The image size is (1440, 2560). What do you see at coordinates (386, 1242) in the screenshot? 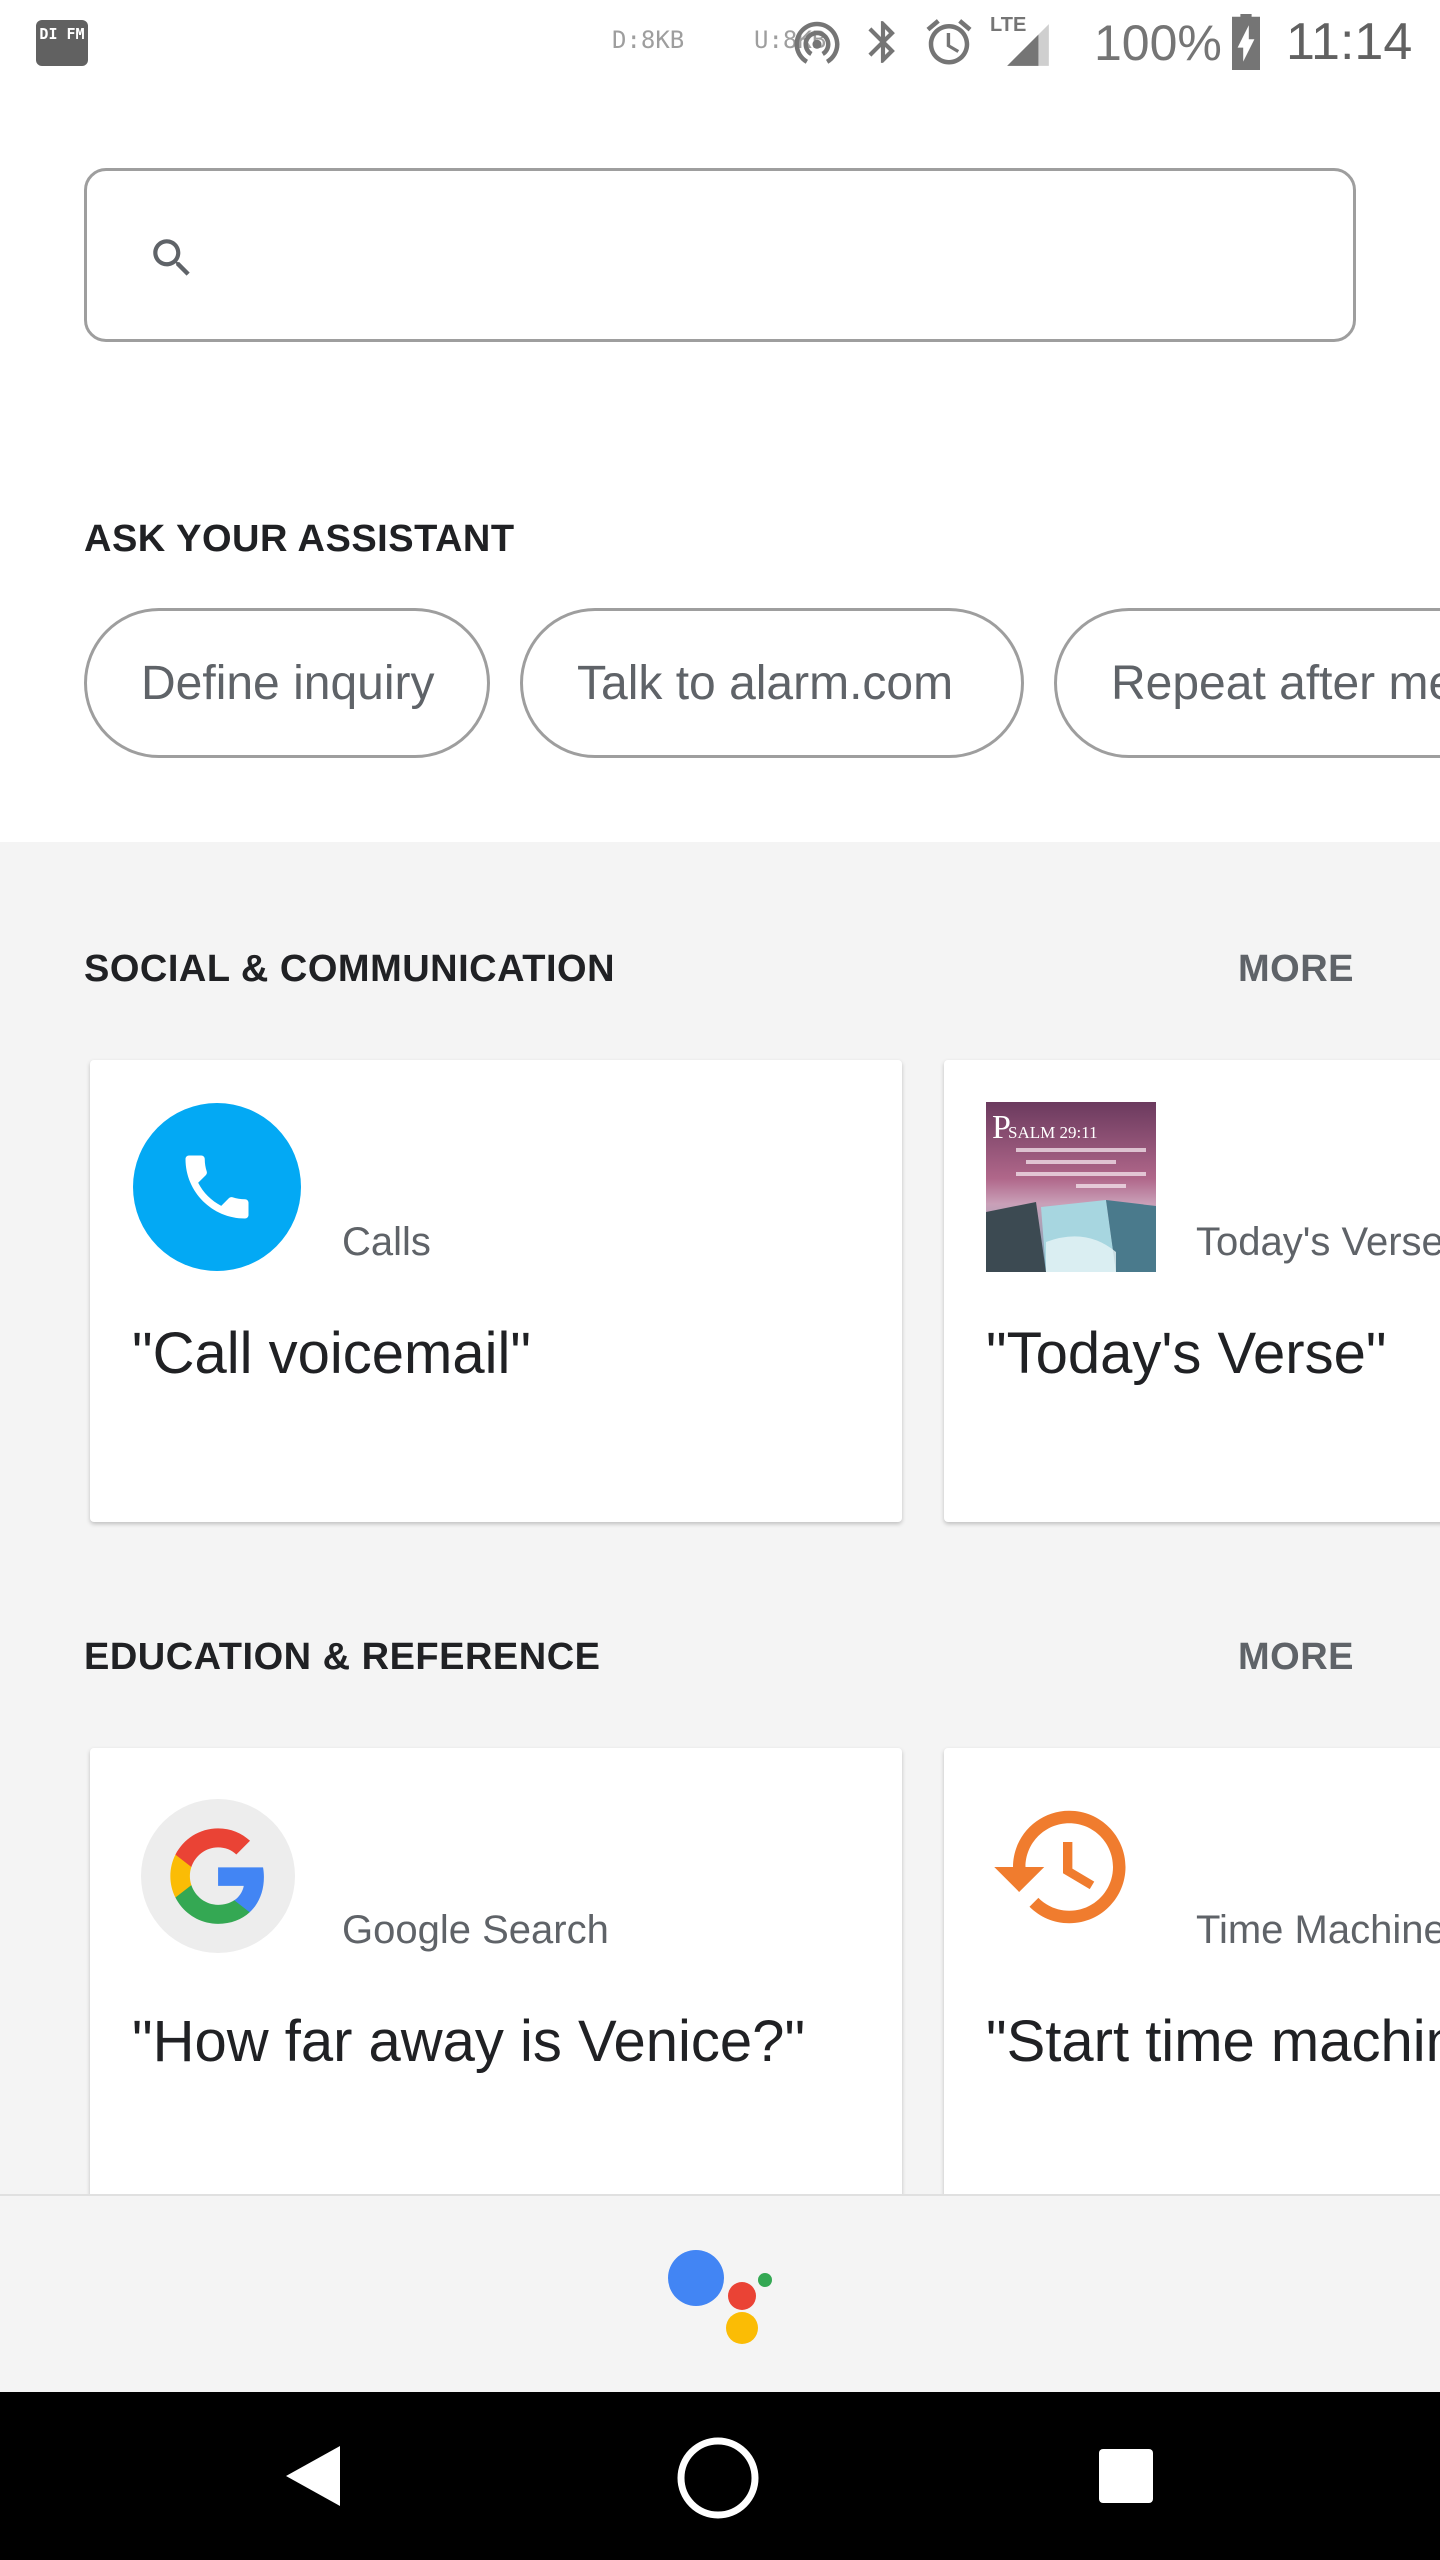
I see `card-app-name: Calls` at bounding box center [386, 1242].